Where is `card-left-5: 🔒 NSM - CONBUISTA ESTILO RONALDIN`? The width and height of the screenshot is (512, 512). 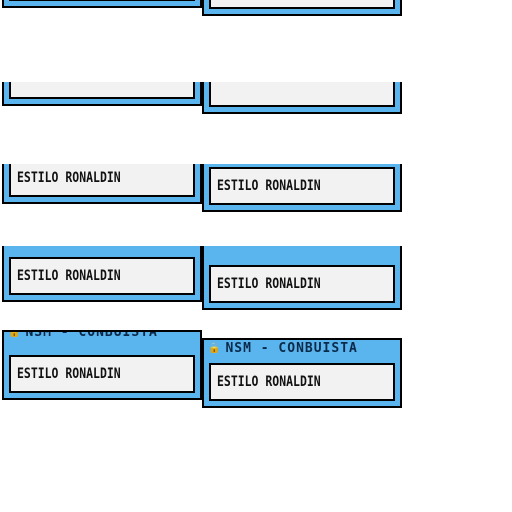 card-left-5: 🔒 NSM - CONBUISTA ESTILO RONALDIN is located at coordinates (102, 365).